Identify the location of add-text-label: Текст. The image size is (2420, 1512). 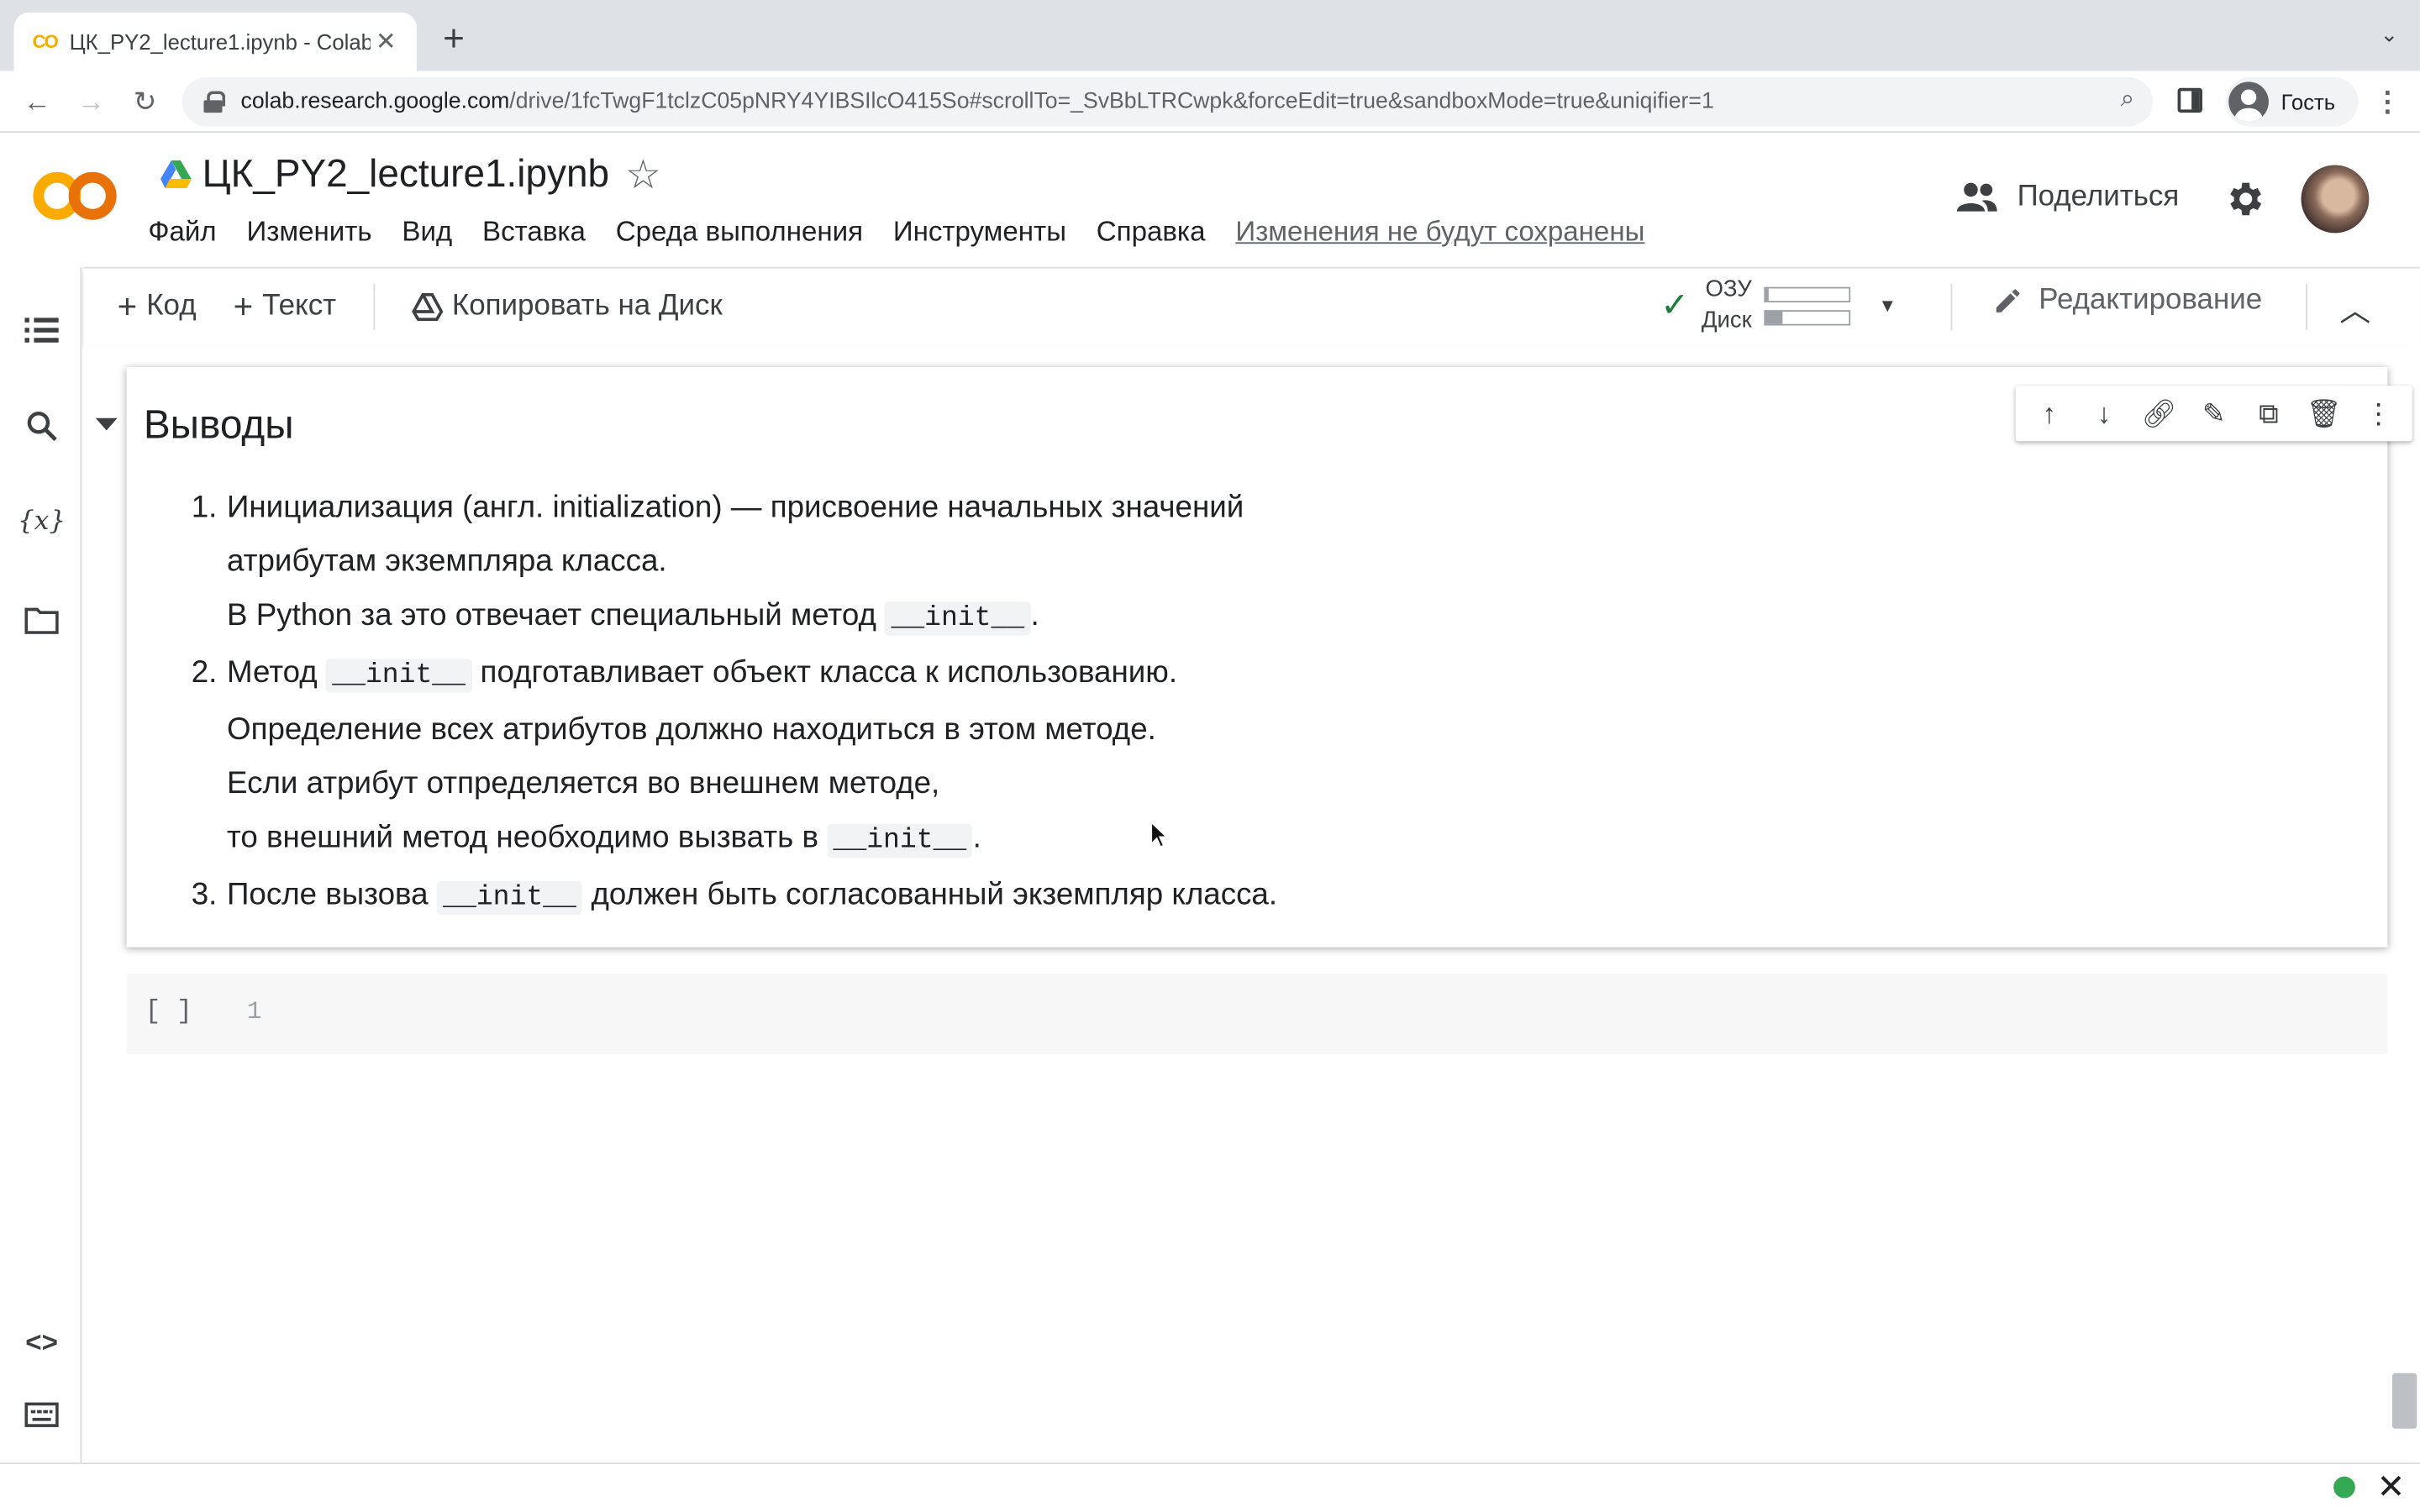
(299, 305).